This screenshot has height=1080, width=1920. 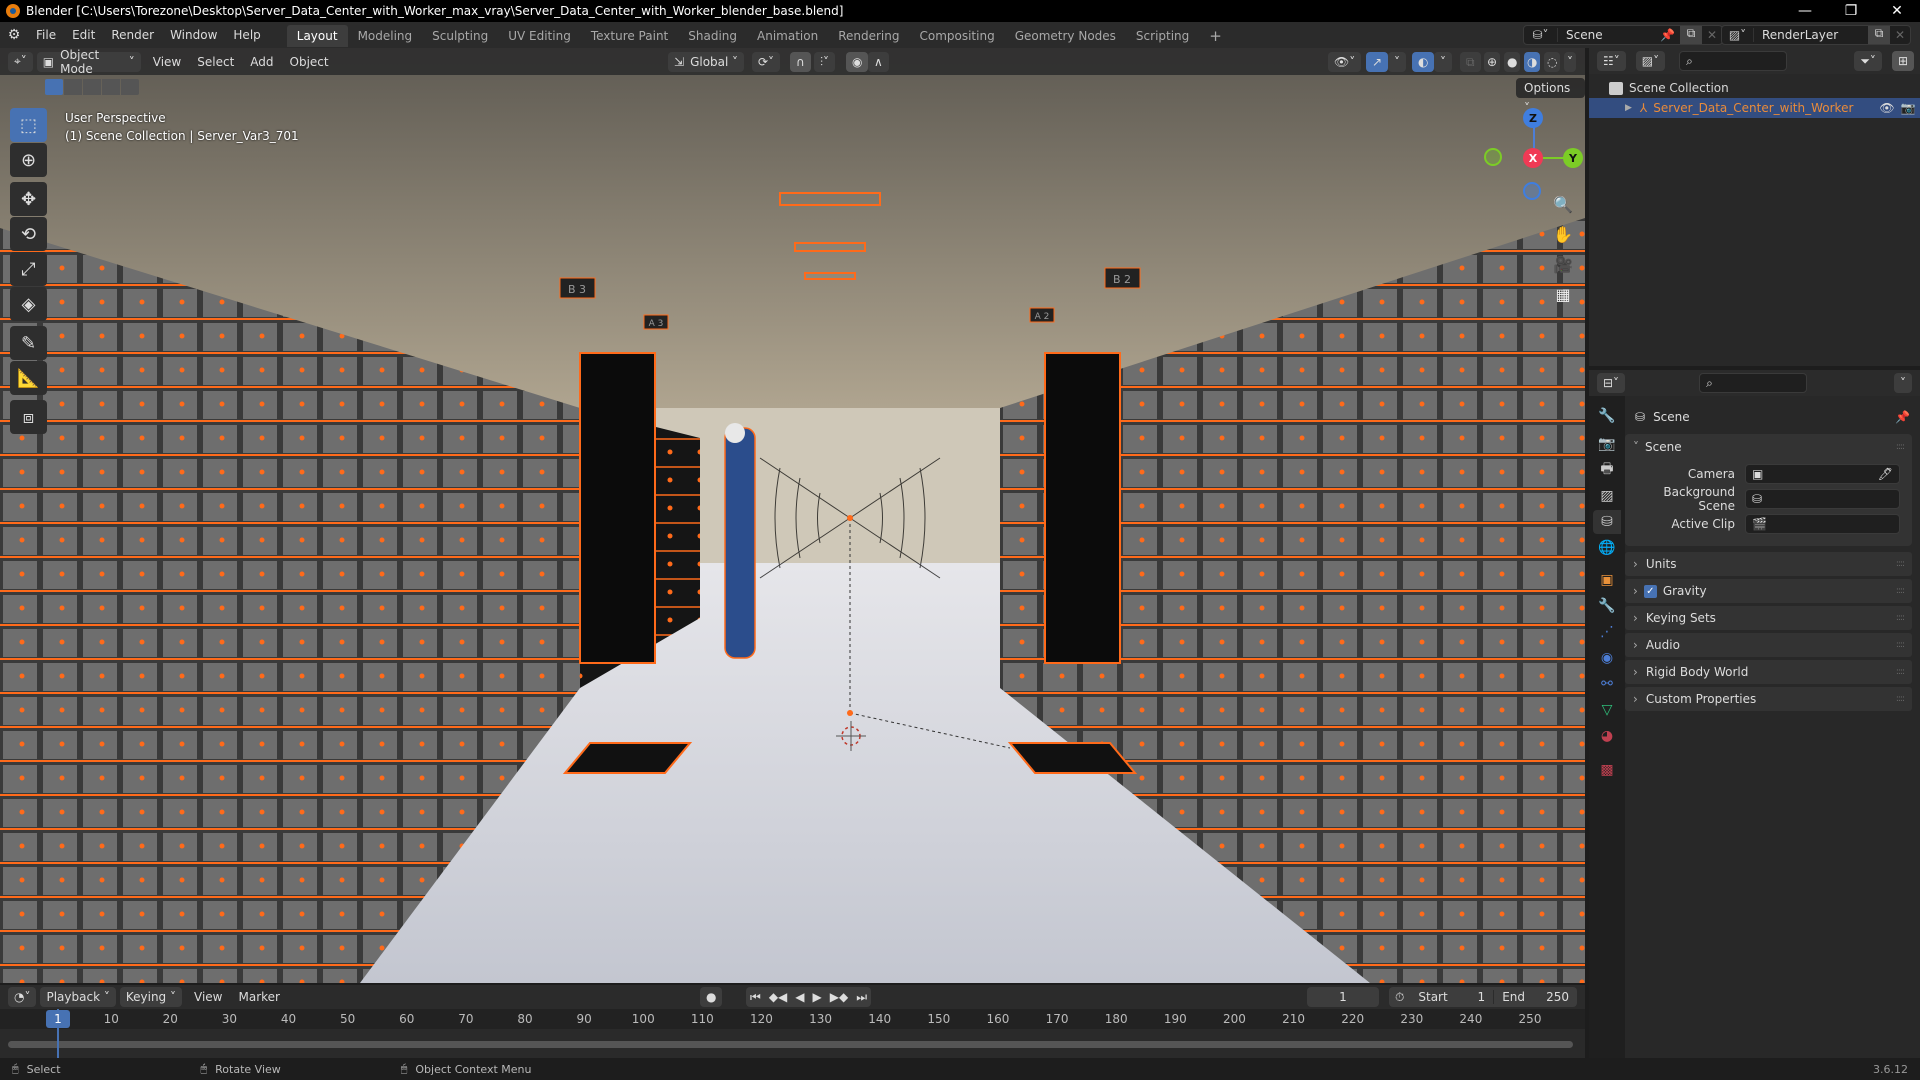 I want to click on xray-toggle: ⧉, so click(x=1470, y=62).